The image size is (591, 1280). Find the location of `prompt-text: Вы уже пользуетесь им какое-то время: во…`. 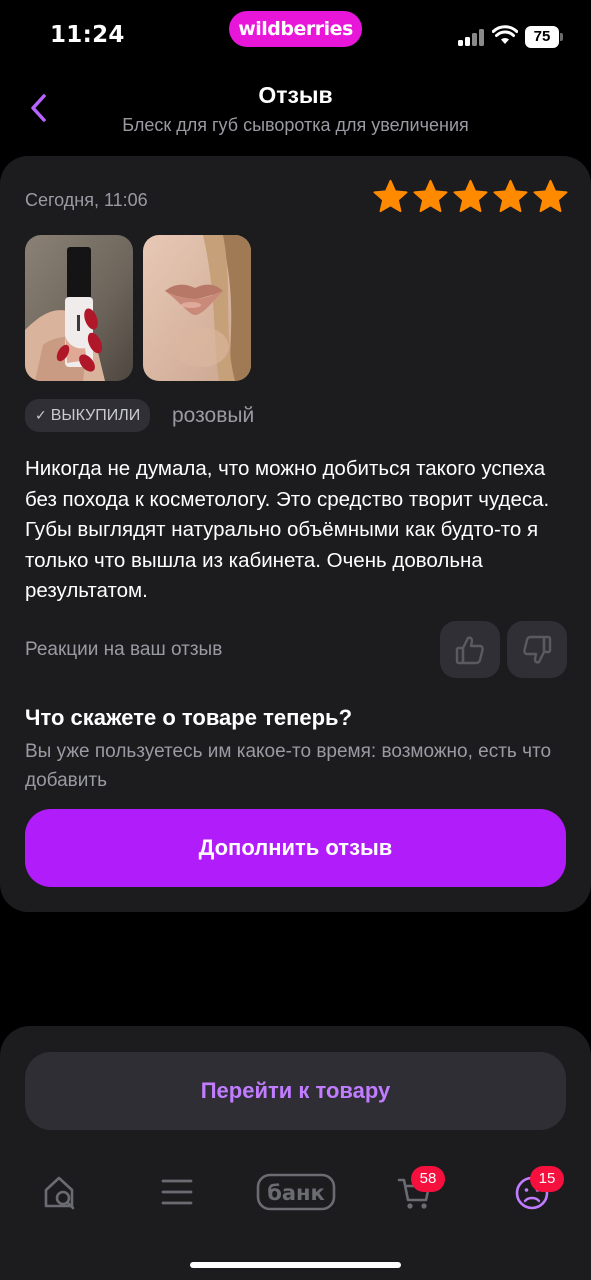

prompt-text: Вы уже пользуетесь им какое-то время: во… is located at coordinates (288, 766).